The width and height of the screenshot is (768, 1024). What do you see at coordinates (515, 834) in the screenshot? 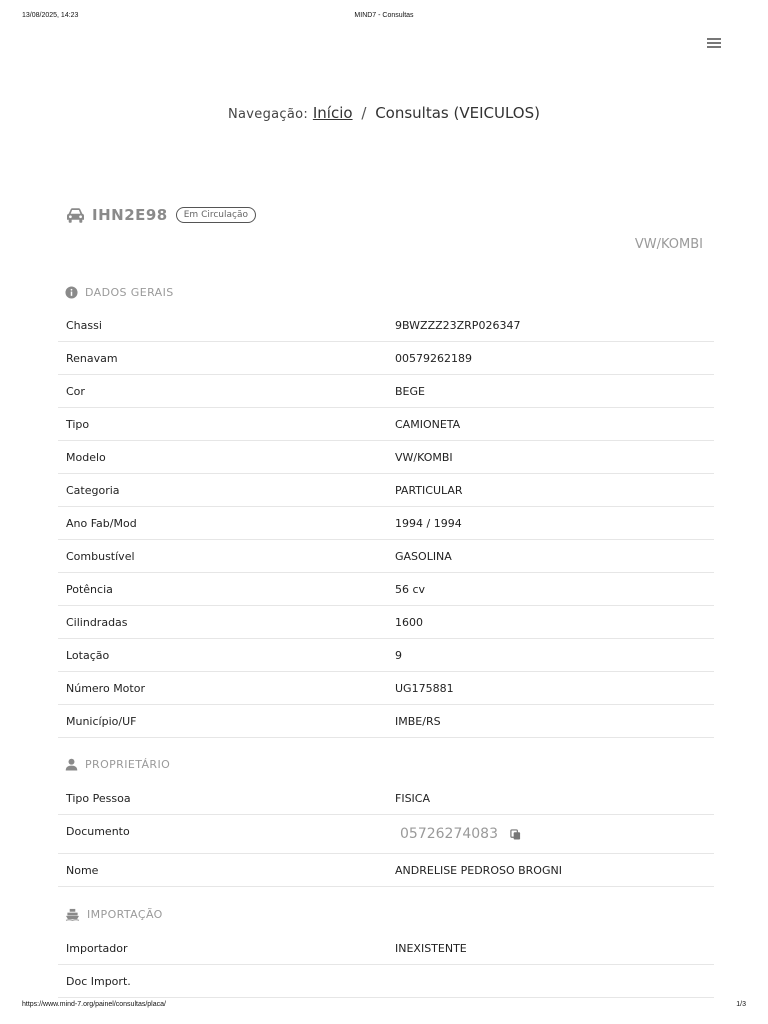
I see `copy-icon` at bounding box center [515, 834].